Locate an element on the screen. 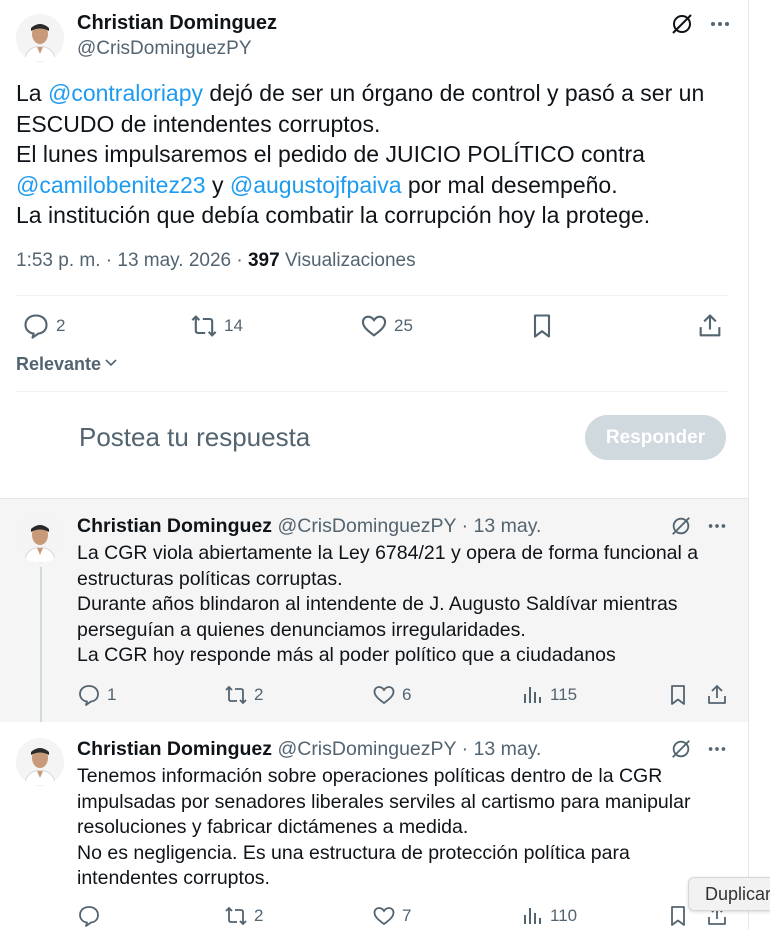 The width and height of the screenshot is (770, 929). reply-count: 2 is located at coordinates (61, 325).